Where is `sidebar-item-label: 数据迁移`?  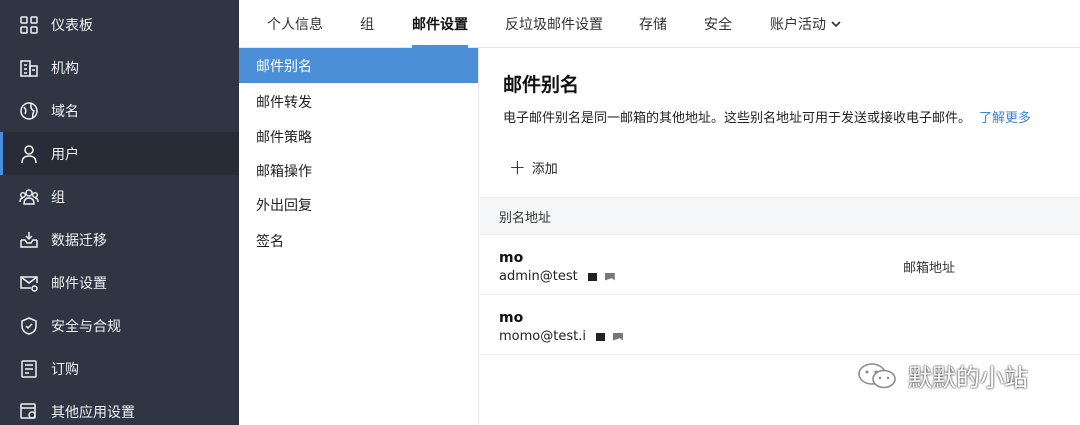 sidebar-item-label: 数据迁移 is located at coordinates (79, 240).